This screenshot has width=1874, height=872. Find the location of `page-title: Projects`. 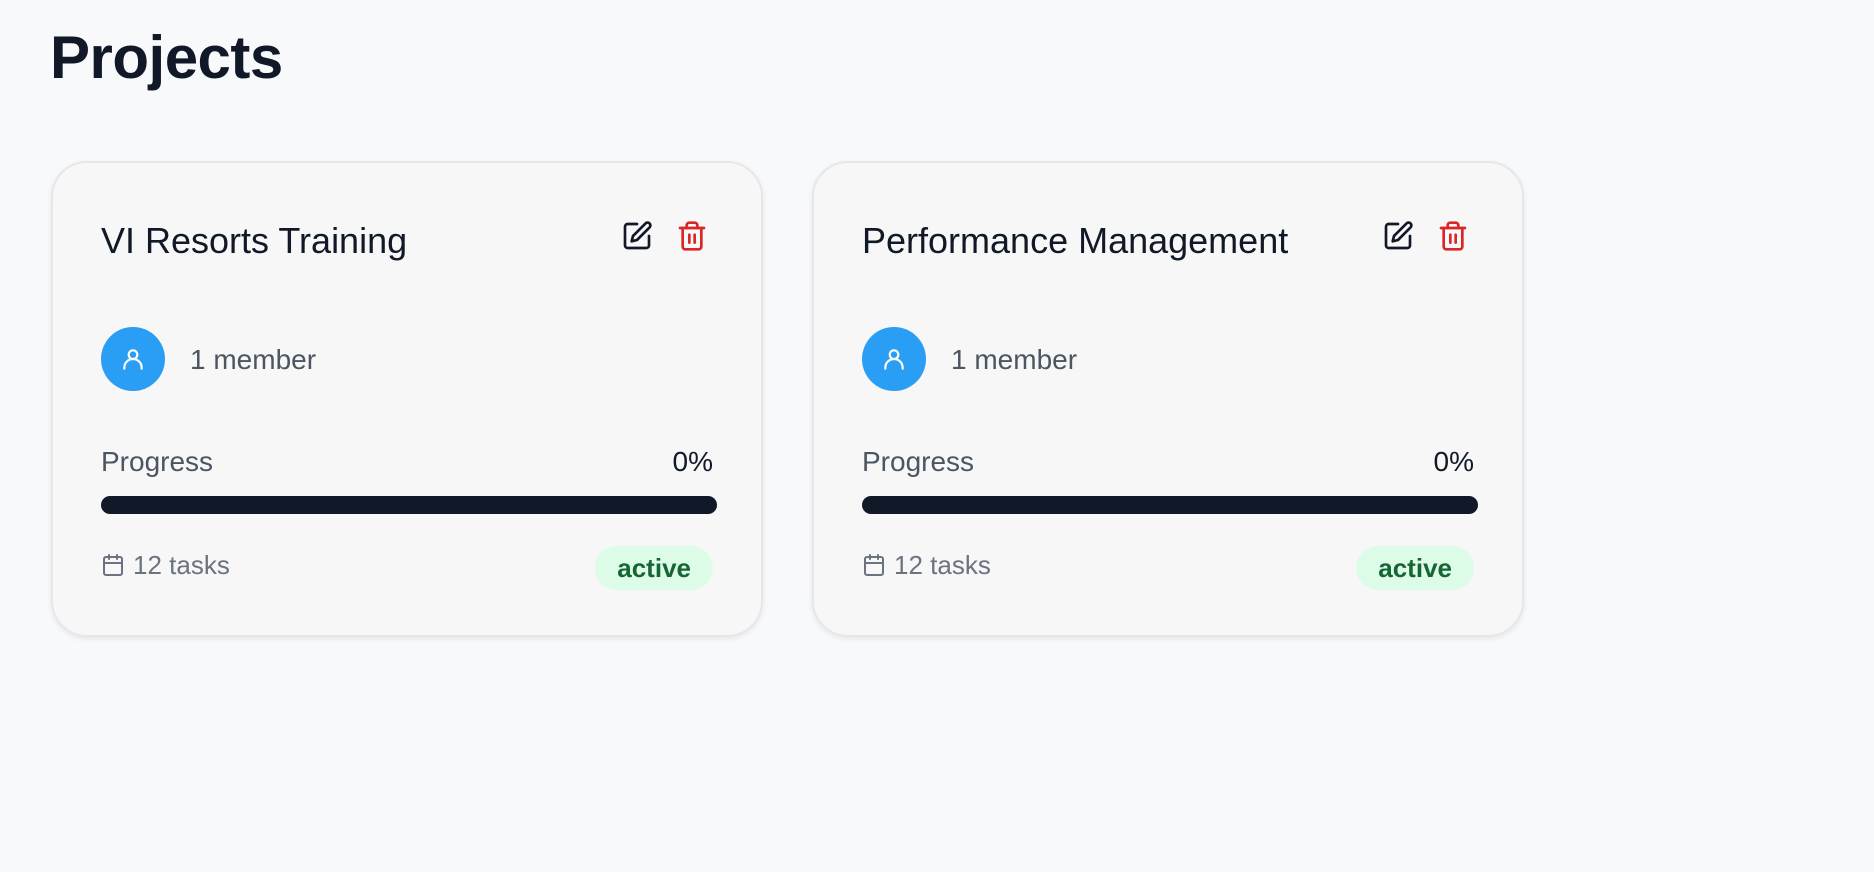

page-title: Projects is located at coordinates (166, 57).